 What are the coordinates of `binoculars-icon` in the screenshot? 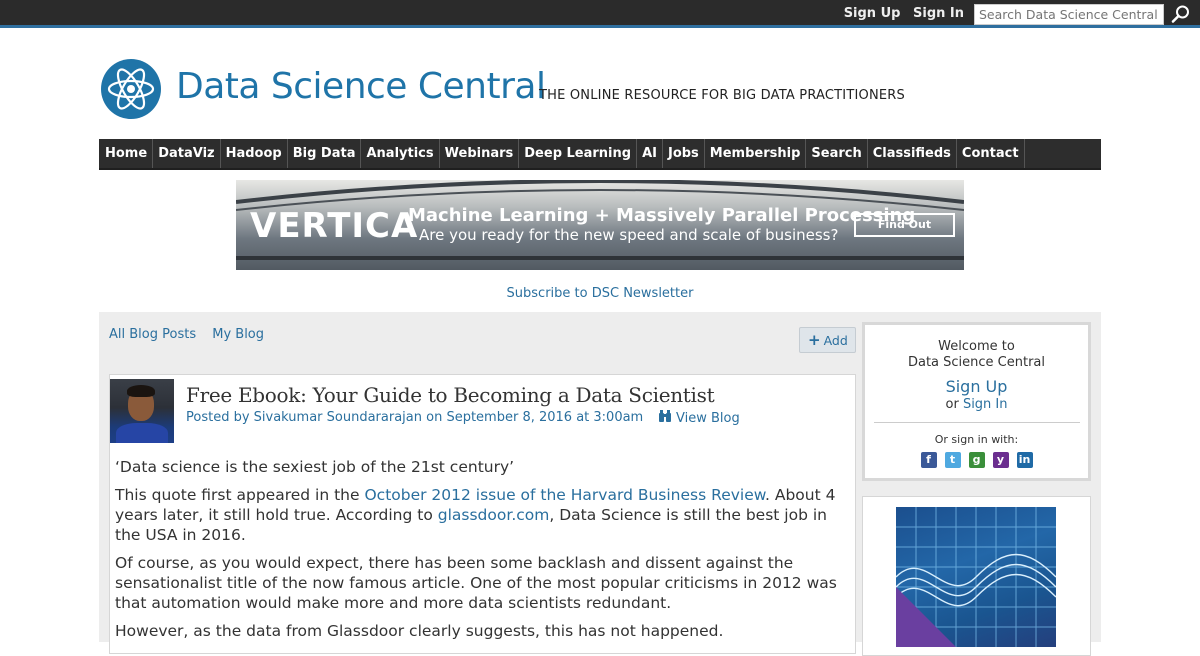 It's located at (665, 416).